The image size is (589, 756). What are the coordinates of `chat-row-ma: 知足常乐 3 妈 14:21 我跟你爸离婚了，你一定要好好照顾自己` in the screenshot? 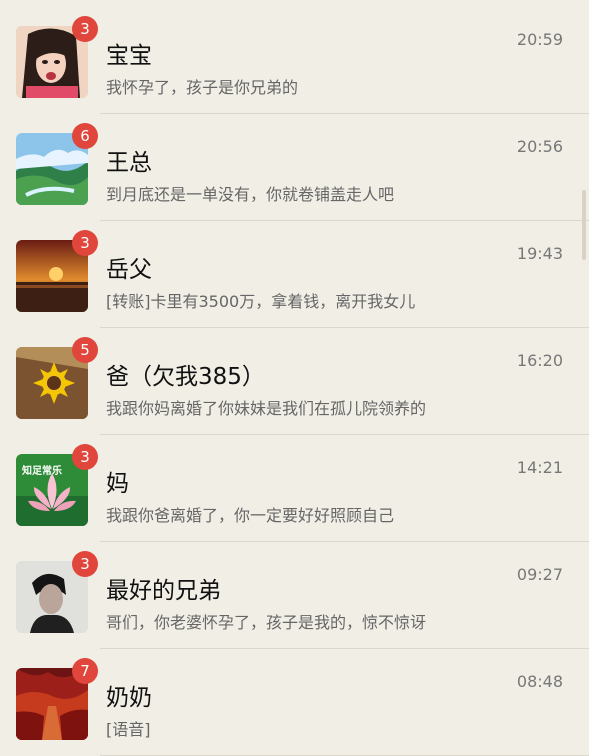 It's located at (294, 488).